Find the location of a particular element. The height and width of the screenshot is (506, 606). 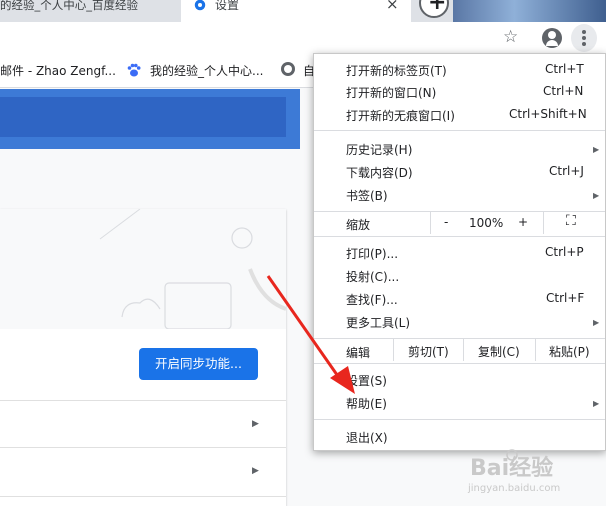

menu-item-history: 历史记录(H) is located at coordinates (379, 149).